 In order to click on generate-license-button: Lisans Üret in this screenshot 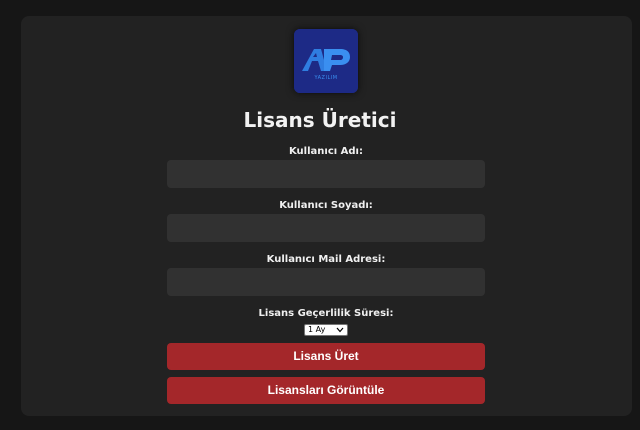, I will do `click(326, 356)`.